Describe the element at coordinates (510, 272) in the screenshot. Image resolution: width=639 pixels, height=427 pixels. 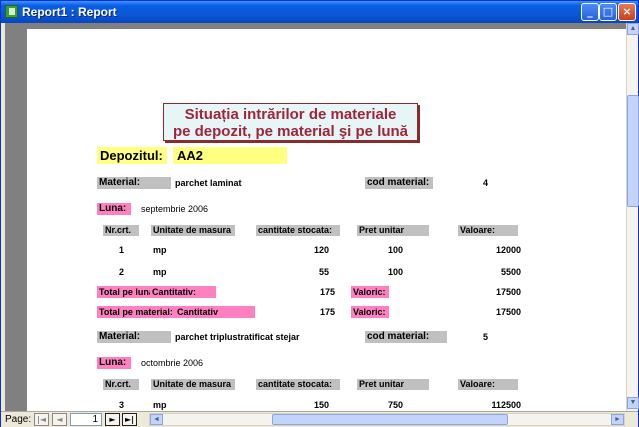
I see `row-valoare: 5500` at that location.